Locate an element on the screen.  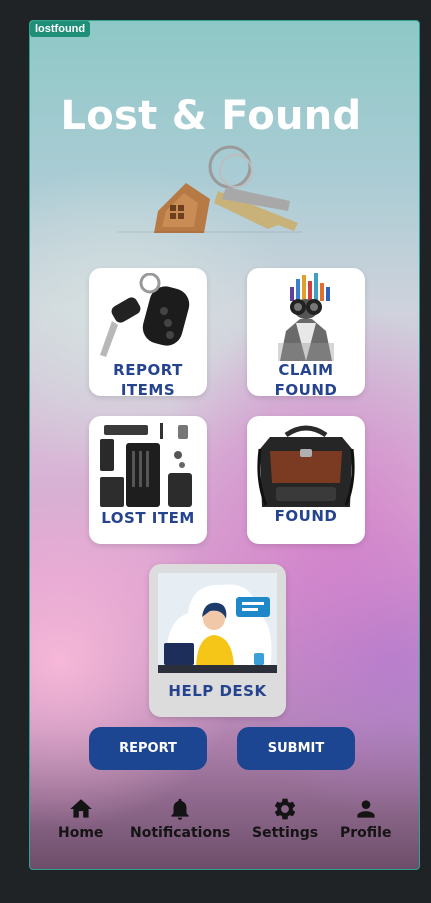
bell-icon is located at coordinates (180, 809).